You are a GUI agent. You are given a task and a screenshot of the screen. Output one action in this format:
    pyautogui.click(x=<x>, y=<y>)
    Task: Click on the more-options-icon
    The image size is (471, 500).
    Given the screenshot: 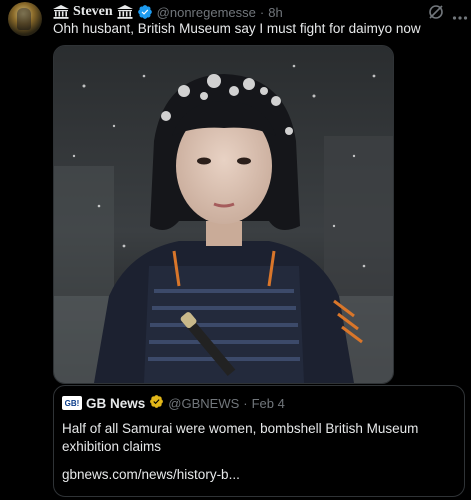 What is the action you would take?
    pyautogui.click(x=460, y=14)
    